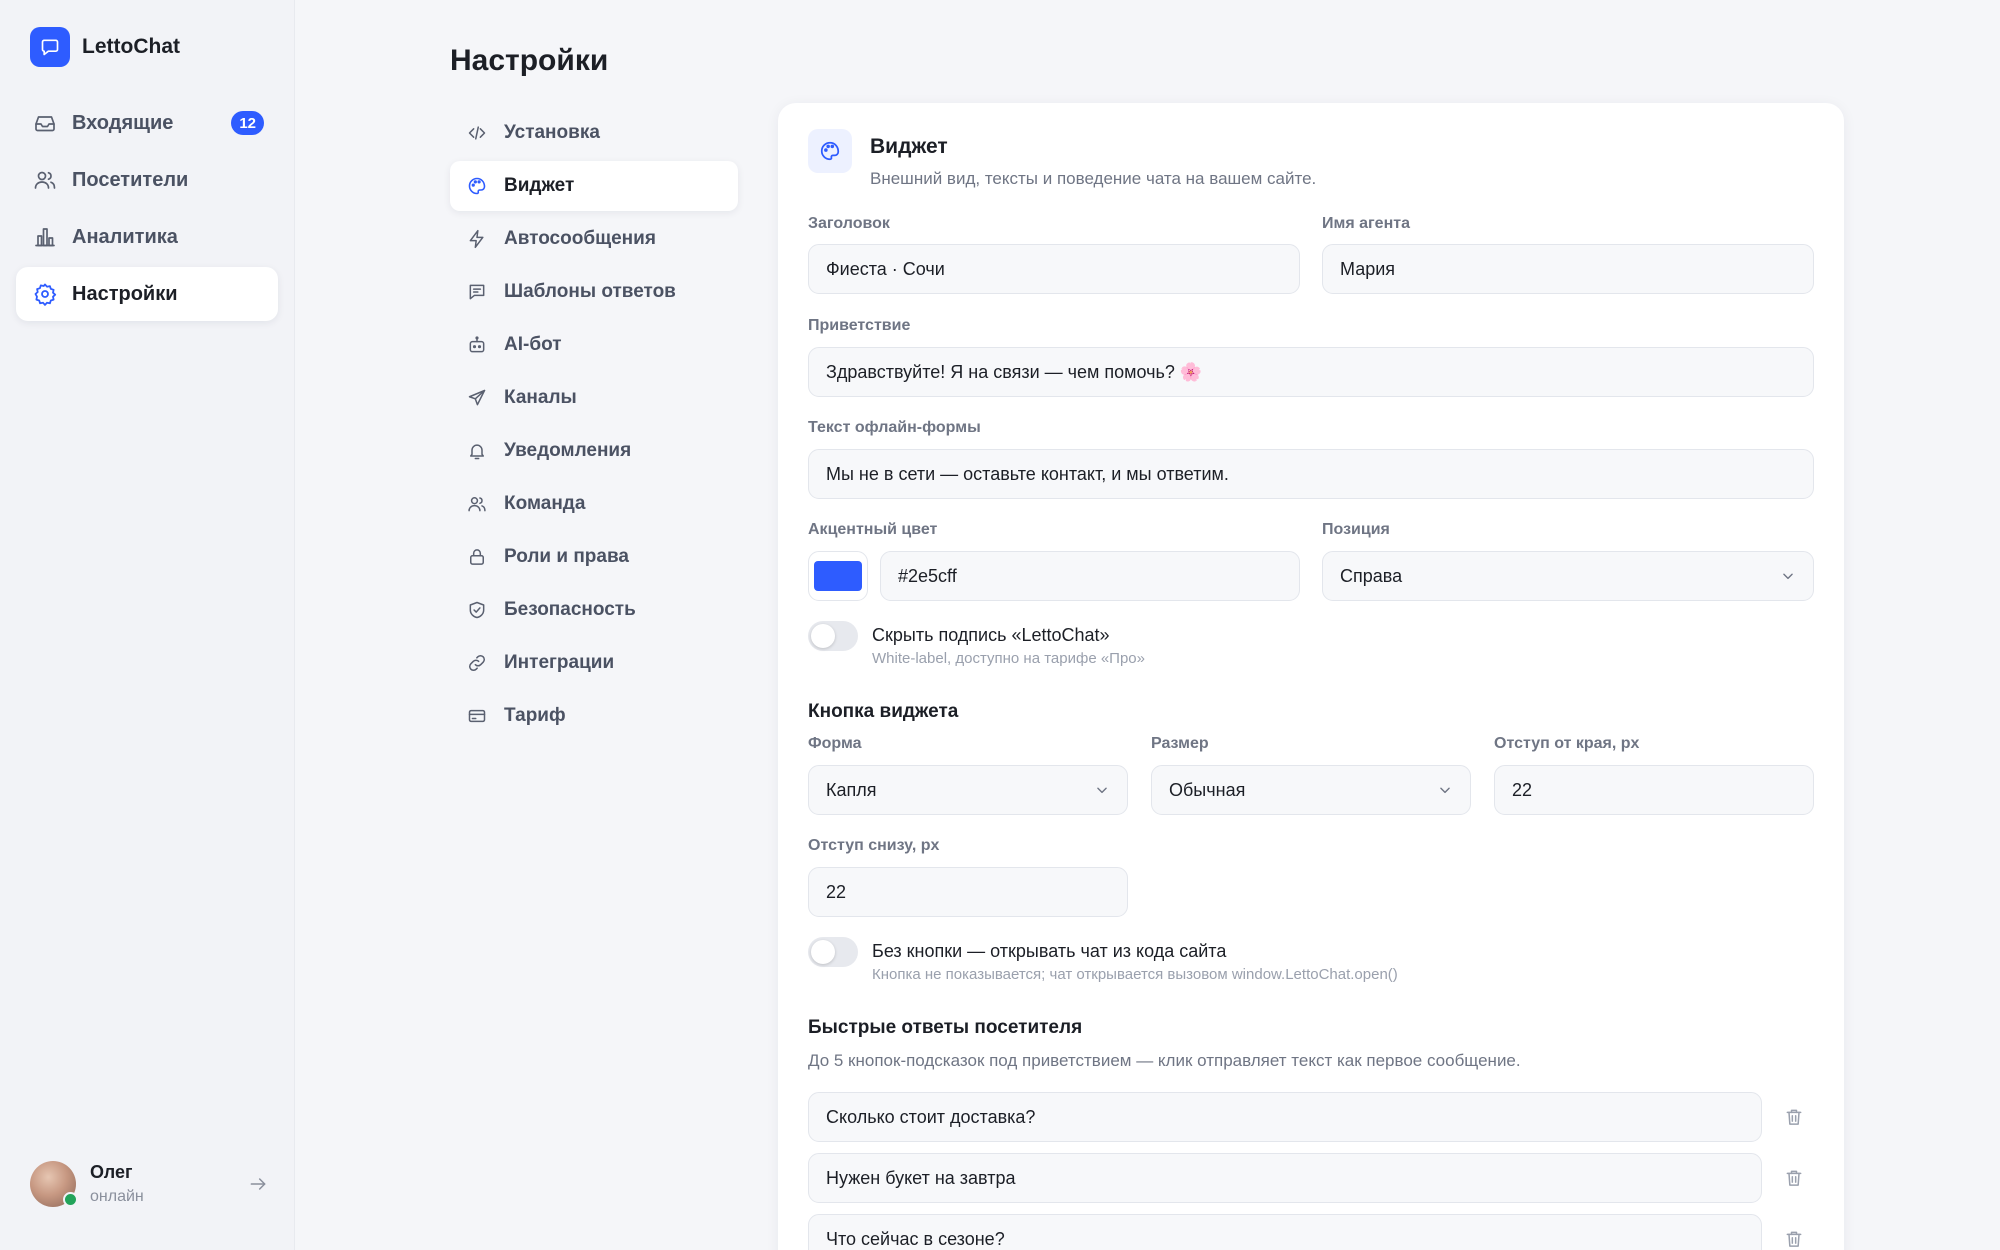 Image resolution: width=2000 pixels, height=1250 pixels. Describe the element at coordinates (1654, 790) in the screenshot. I see `edge-offset-input: 22` at that location.